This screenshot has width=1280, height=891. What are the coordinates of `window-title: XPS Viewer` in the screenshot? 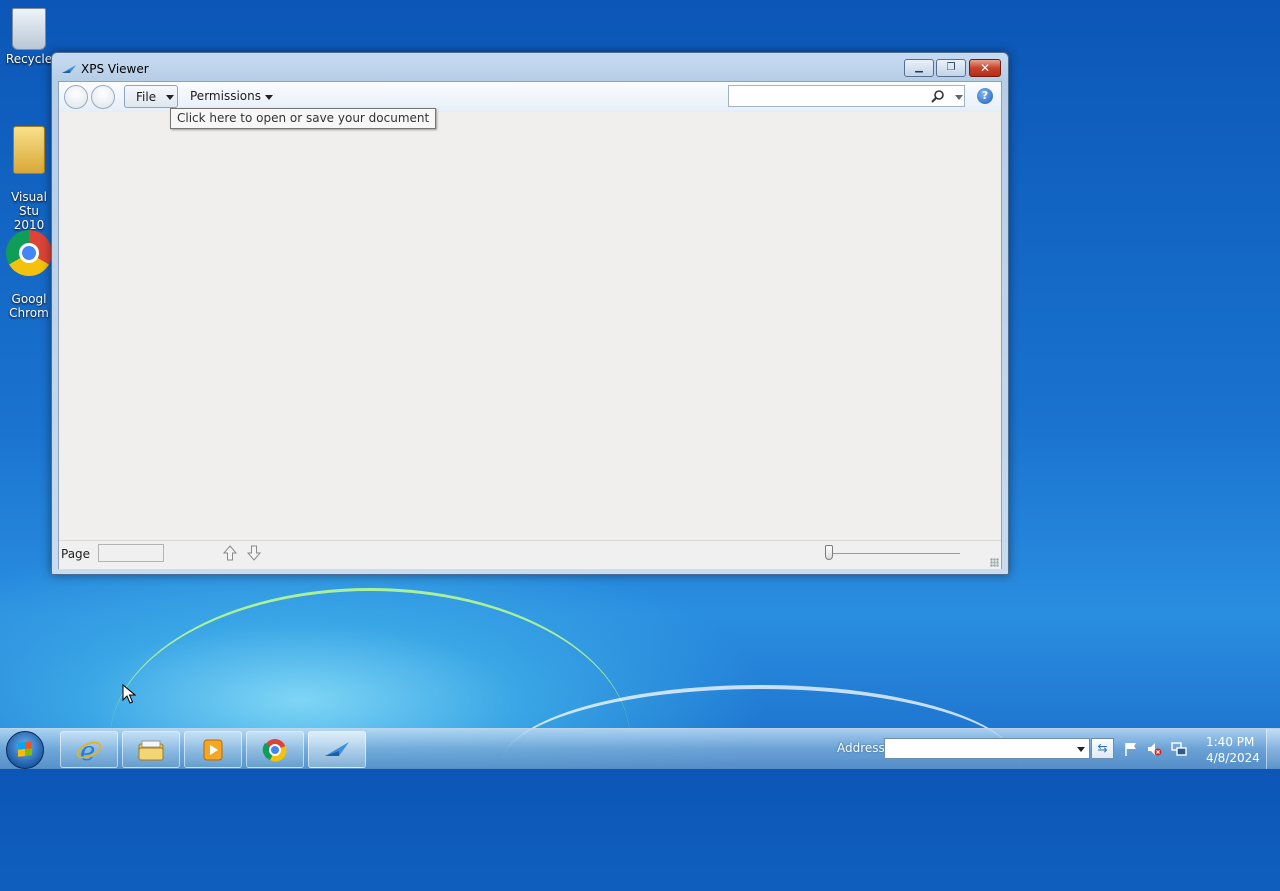 It's located at (115, 69).